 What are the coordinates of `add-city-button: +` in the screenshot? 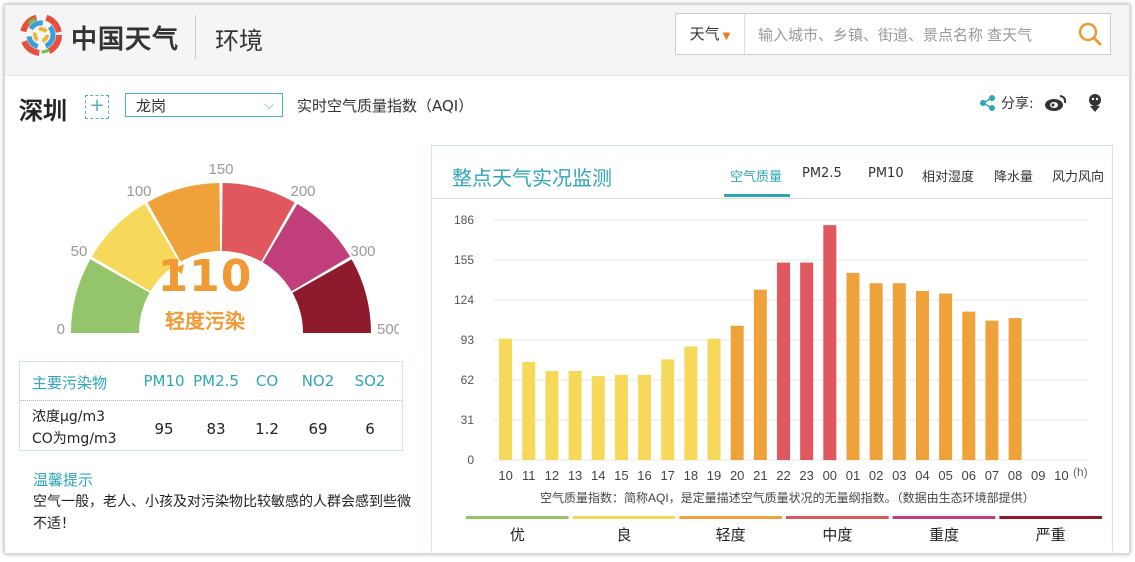 It's located at (97, 107).